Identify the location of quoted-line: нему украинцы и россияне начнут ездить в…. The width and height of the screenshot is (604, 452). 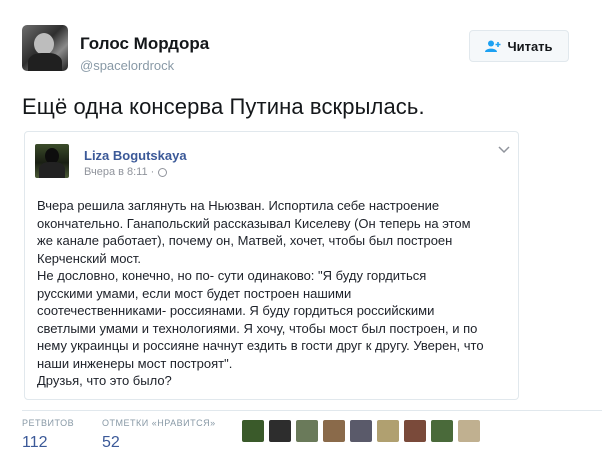
(260, 345).